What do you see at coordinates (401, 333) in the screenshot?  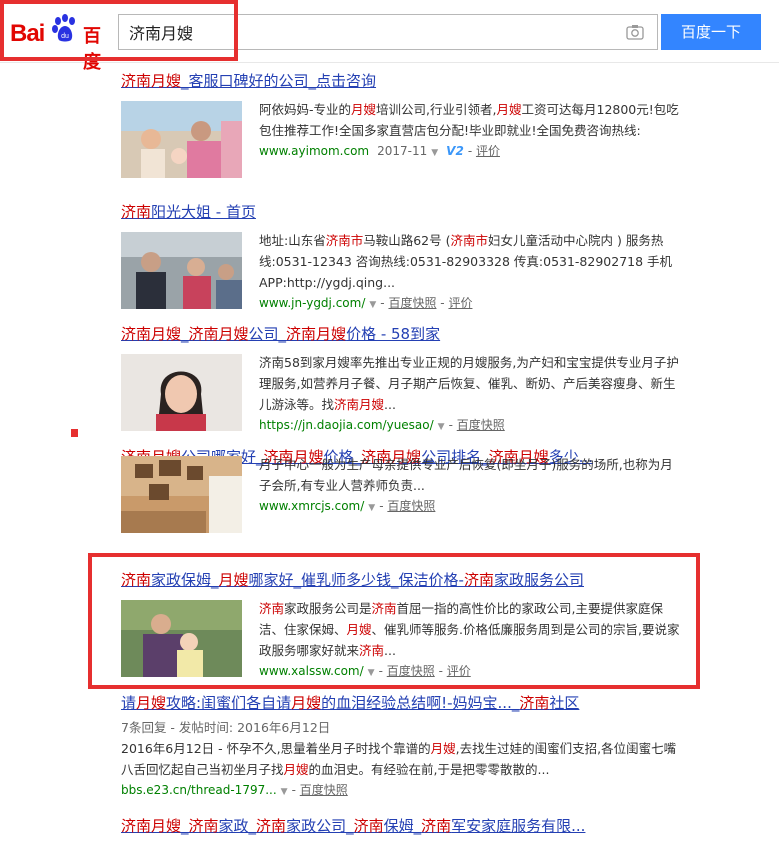 I see `result-title-link: 济南月嫂_济南月嫂公司_济南月嫂价格 - 58到家` at bounding box center [401, 333].